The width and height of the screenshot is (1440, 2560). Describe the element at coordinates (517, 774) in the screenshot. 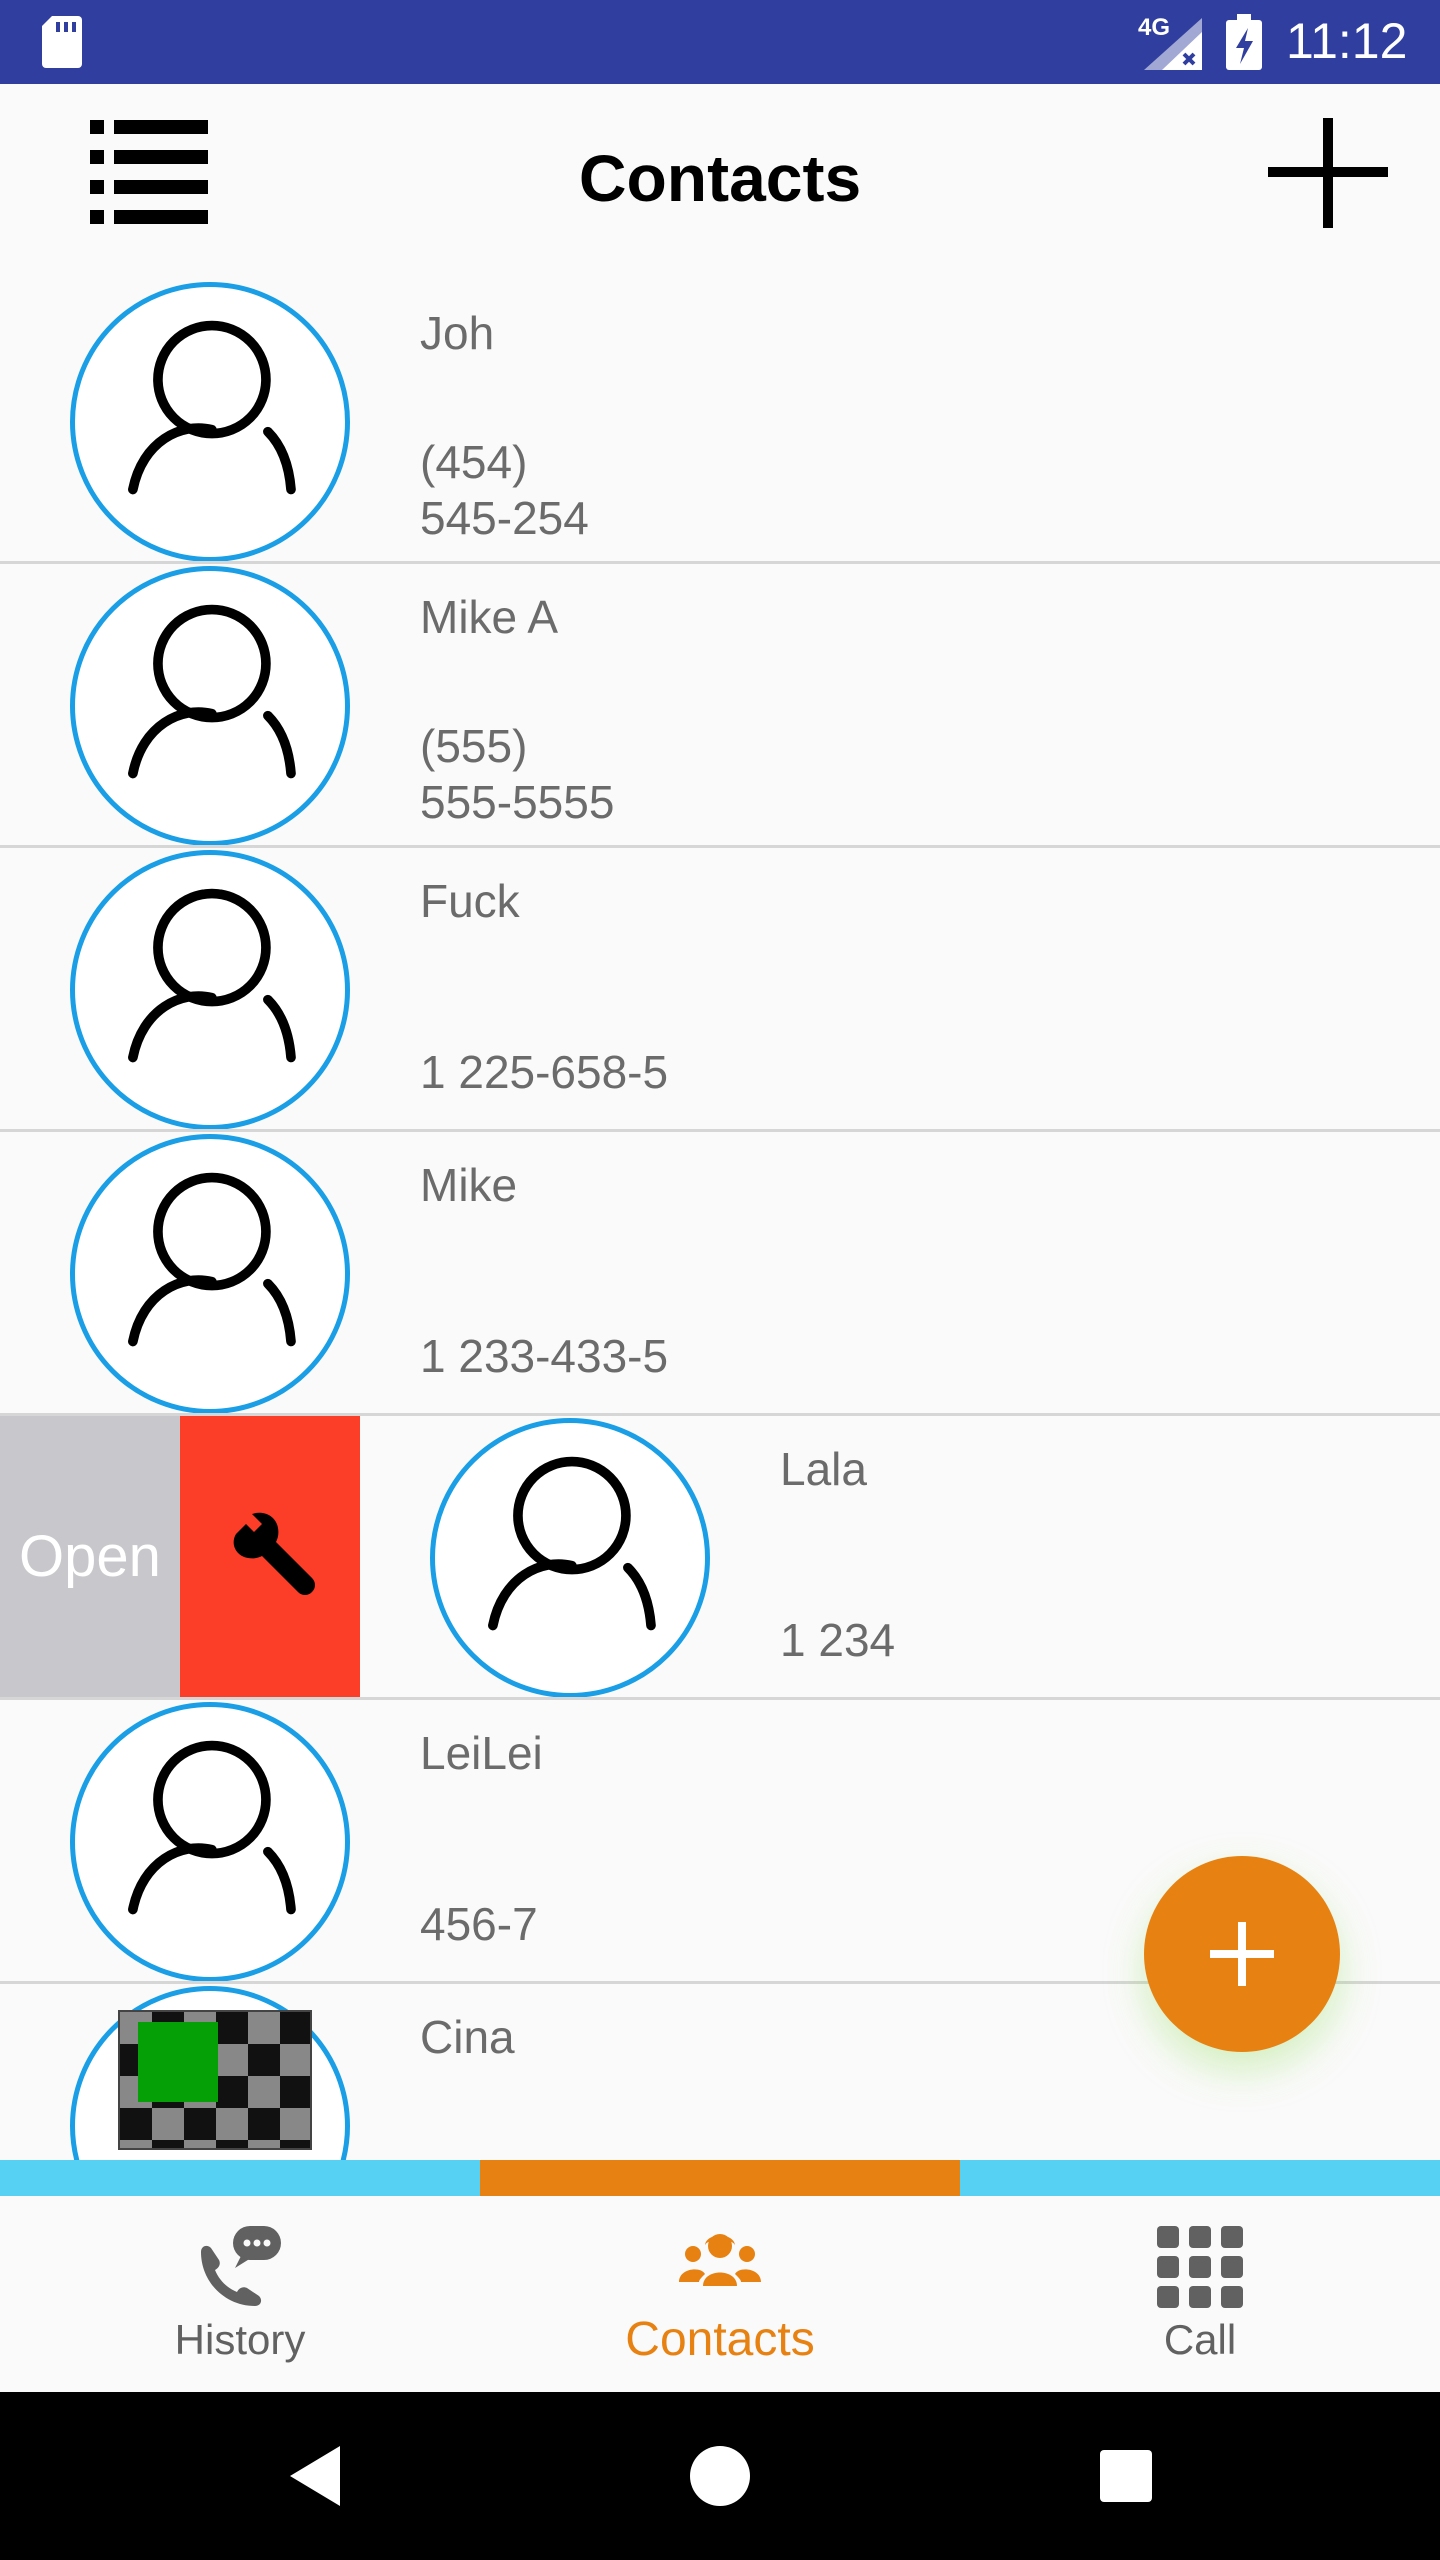

I see `contact-phone: (555) 555-5555` at that location.